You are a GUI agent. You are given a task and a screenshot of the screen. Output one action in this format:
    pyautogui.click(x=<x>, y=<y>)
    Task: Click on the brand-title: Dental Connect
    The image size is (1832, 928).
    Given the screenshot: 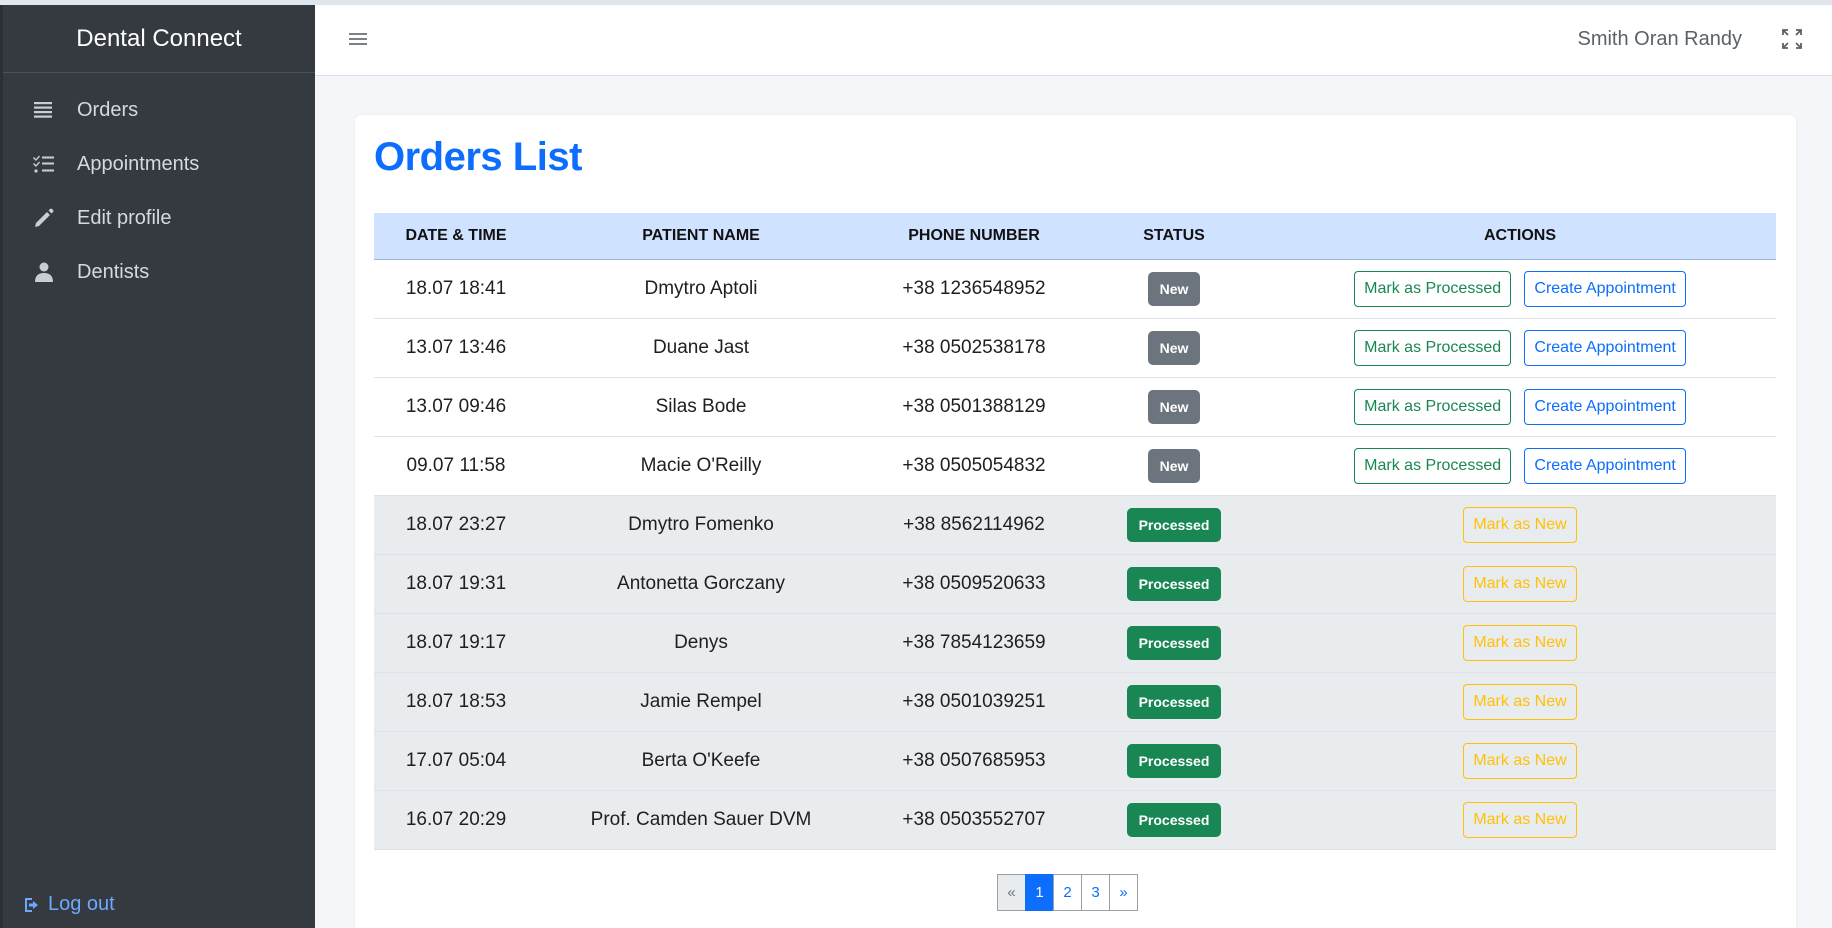 What is the action you would take?
    pyautogui.click(x=159, y=39)
    